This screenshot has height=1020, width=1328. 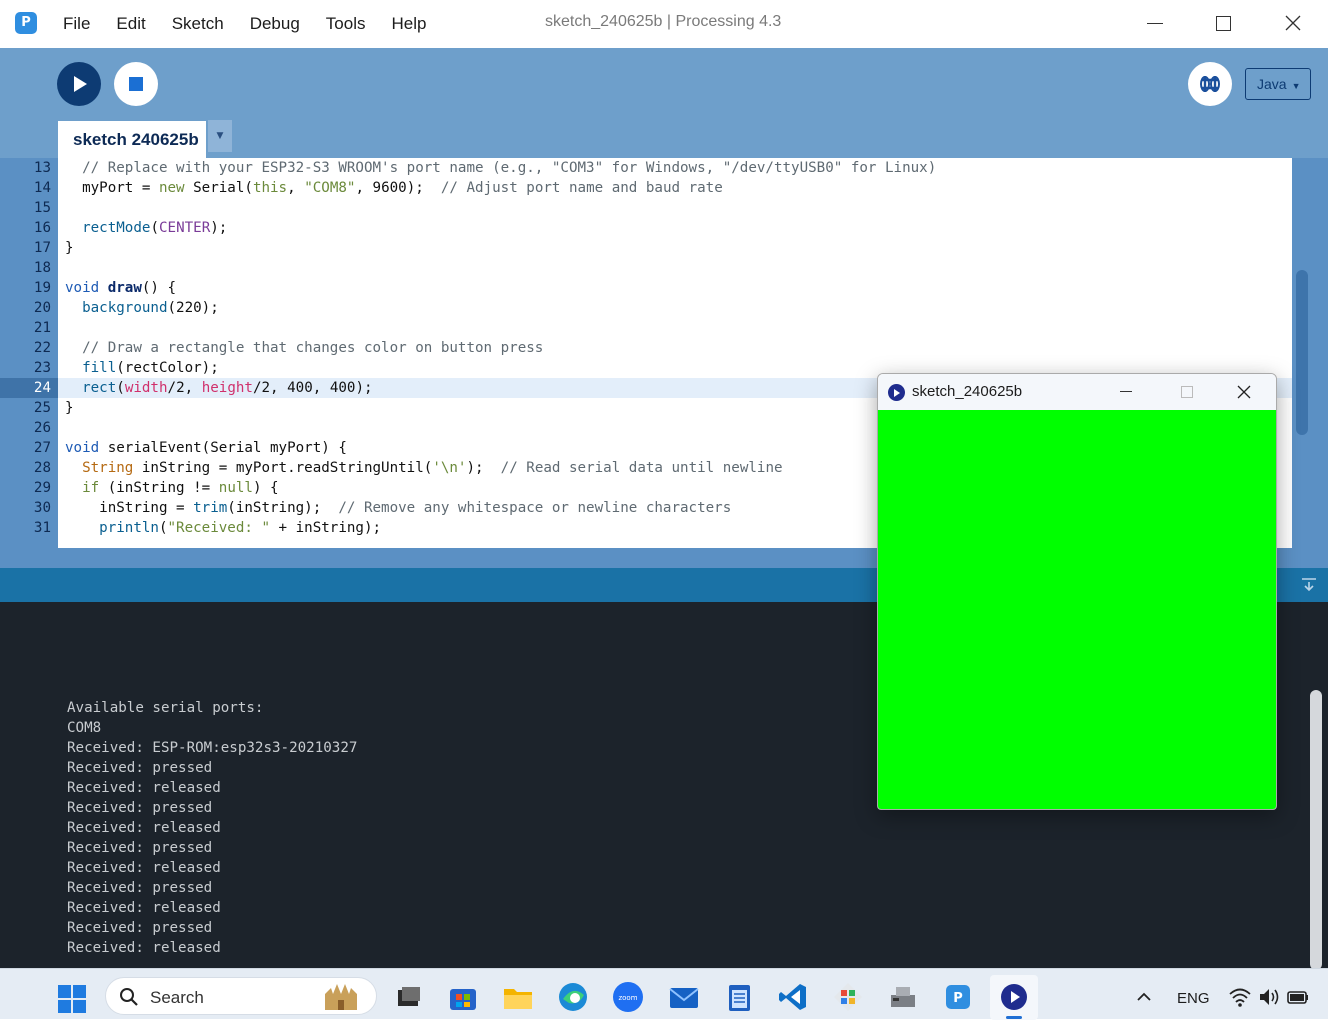 What do you see at coordinates (463, 997) in the screenshot?
I see `store-icon` at bounding box center [463, 997].